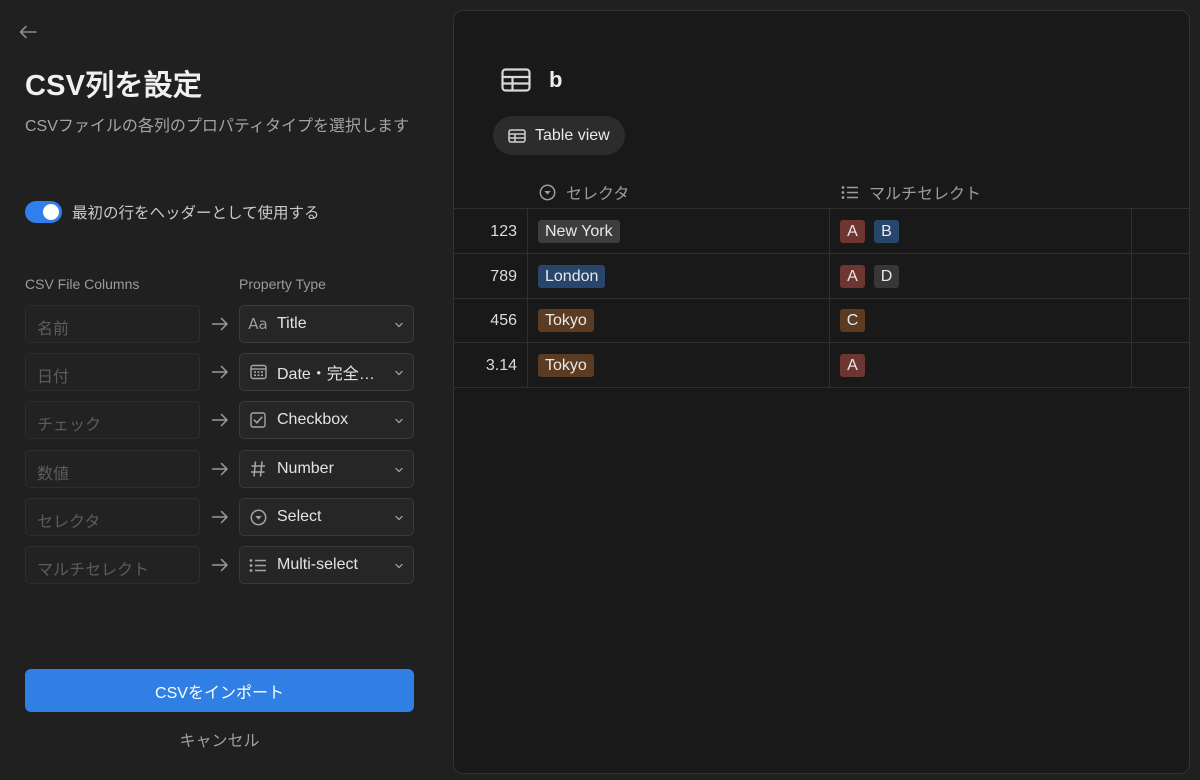 This screenshot has width=1200, height=780. I want to click on property-type-label: Date・完全一致, so click(333, 374).